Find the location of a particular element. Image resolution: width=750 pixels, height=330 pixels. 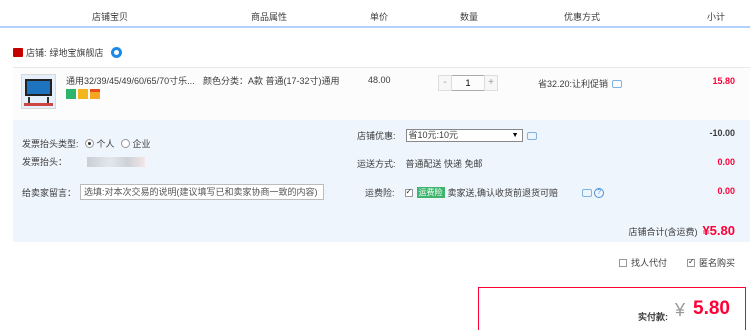

shop-discount-row: 店铺优惠: 省10元:10元 is located at coordinates (447, 135).